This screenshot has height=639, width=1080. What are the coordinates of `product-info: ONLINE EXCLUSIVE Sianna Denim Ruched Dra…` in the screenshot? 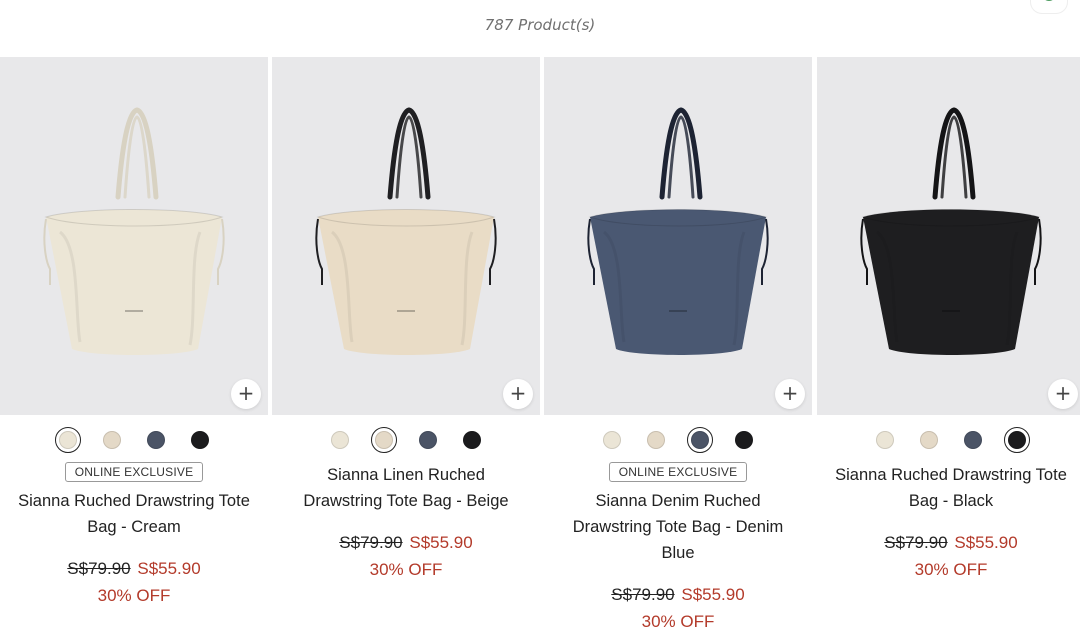 It's located at (678, 549).